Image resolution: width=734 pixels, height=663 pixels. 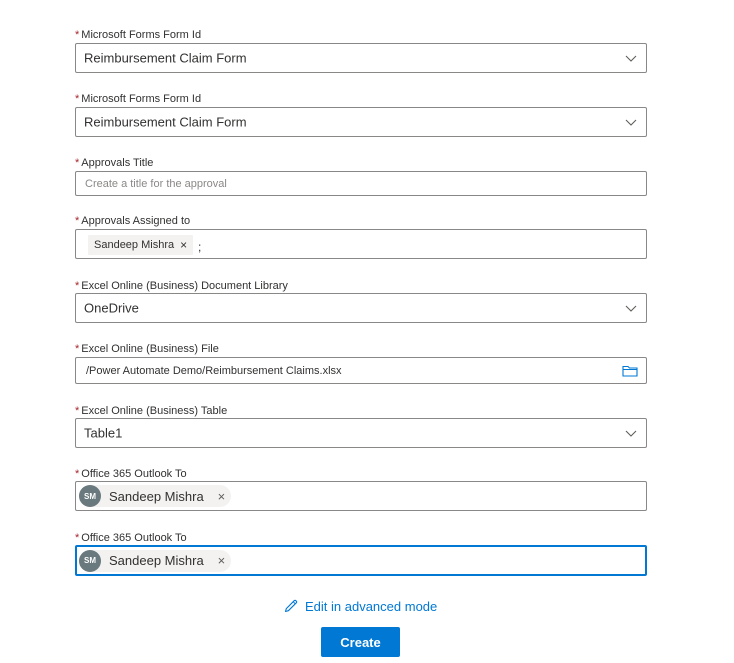 What do you see at coordinates (165, 58) in the screenshot?
I see `form-id-value-1: Reimbursement Claim Form` at bounding box center [165, 58].